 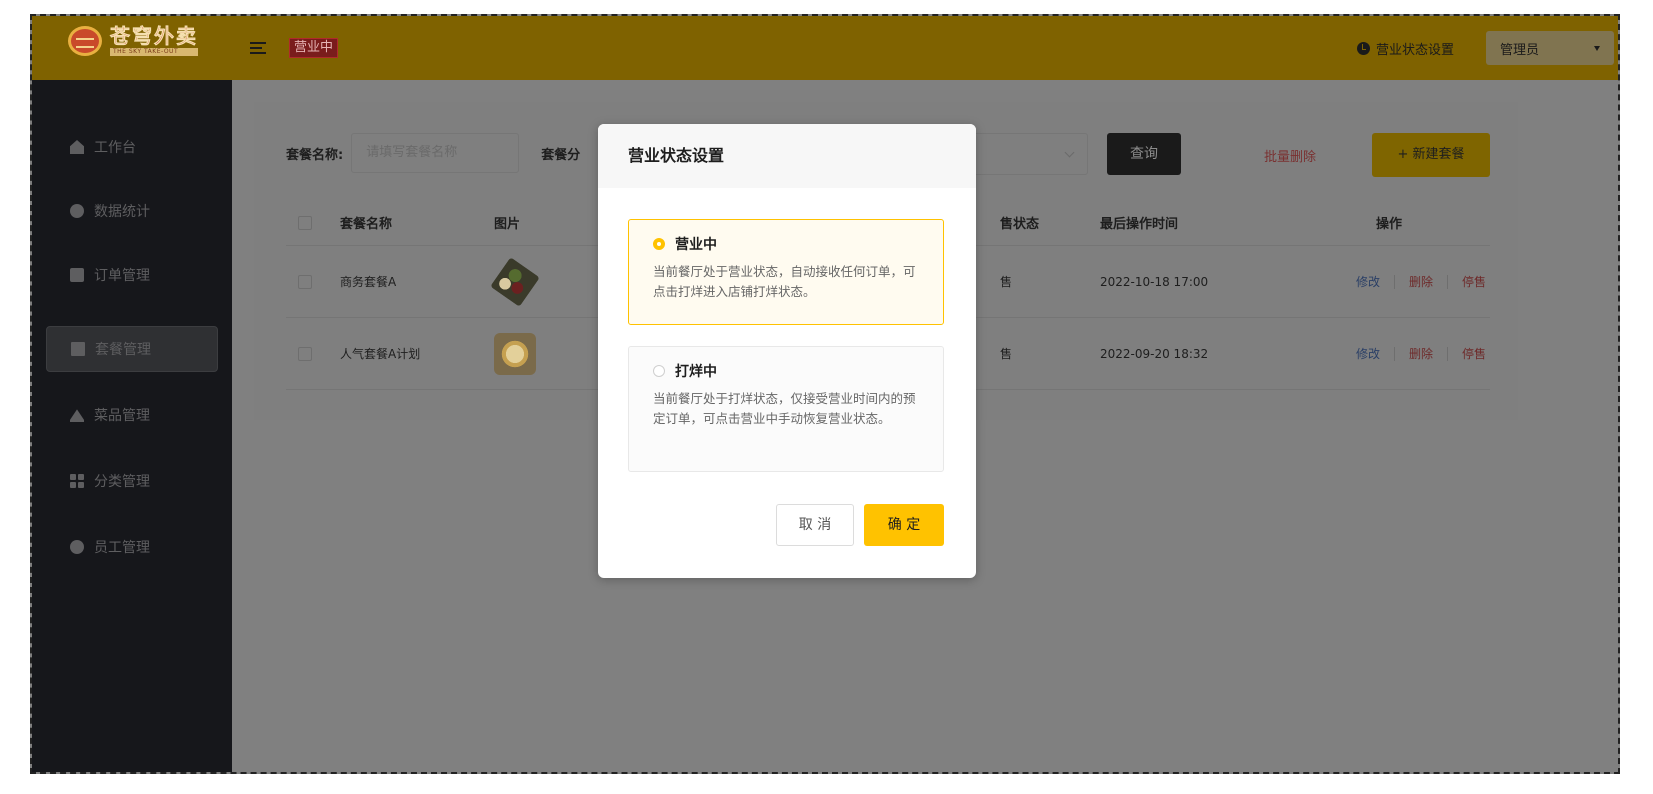 I want to click on business-status-setting-button: 营业状态设置, so click(x=1405, y=48).